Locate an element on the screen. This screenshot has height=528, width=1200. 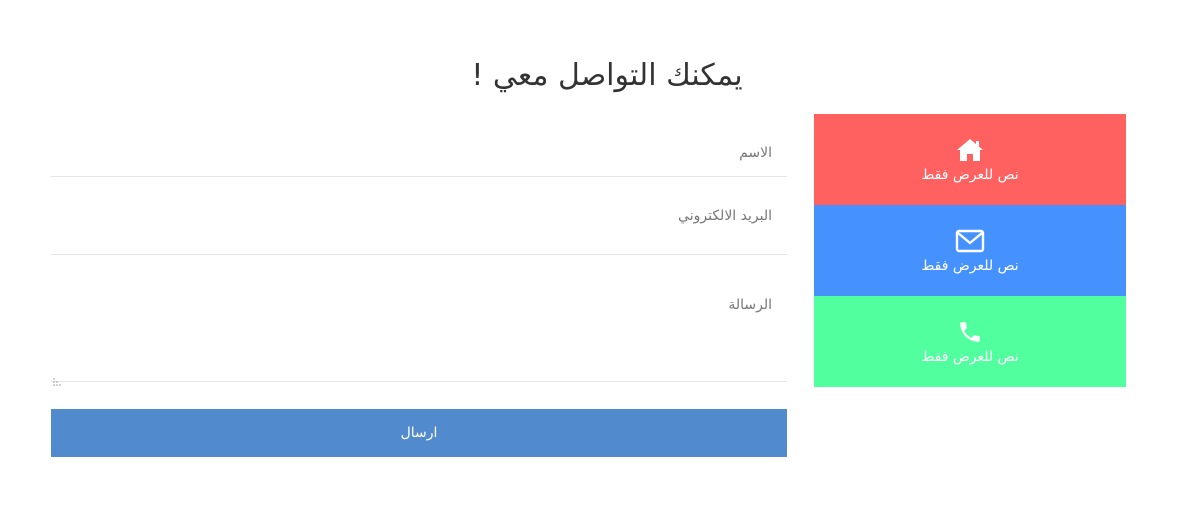
email-field-wrapper is located at coordinates (419, 216).